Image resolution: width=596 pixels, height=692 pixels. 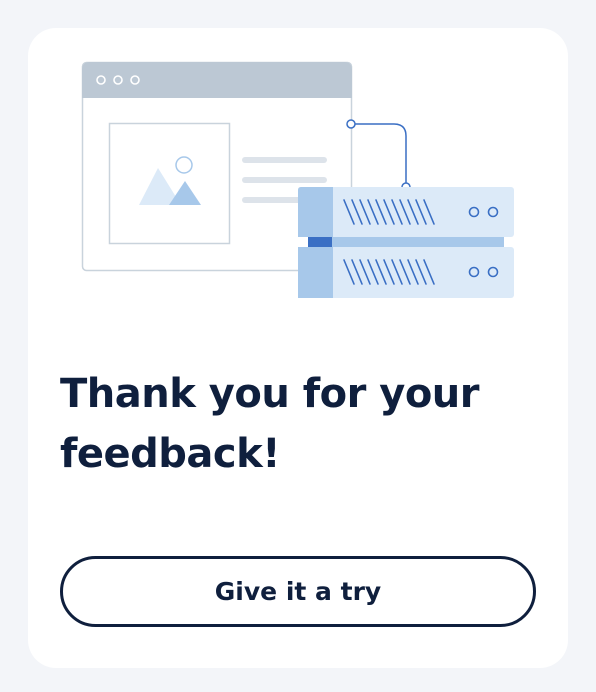 What do you see at coordinates (406, 242) in the screenshot?
I see `server-stack-icon` at bounding box center [406, 242].